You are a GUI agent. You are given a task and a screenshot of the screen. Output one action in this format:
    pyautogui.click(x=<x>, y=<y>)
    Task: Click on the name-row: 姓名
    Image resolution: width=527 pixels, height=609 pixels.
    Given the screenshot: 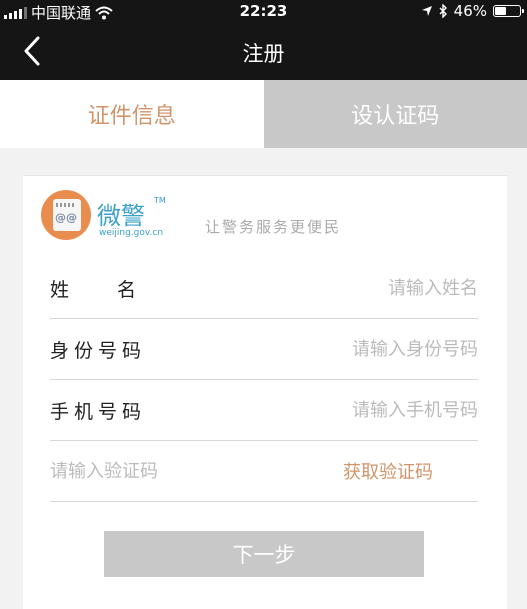 What is the action you would take?
    pyautogui.click(x=264, y=288)
    